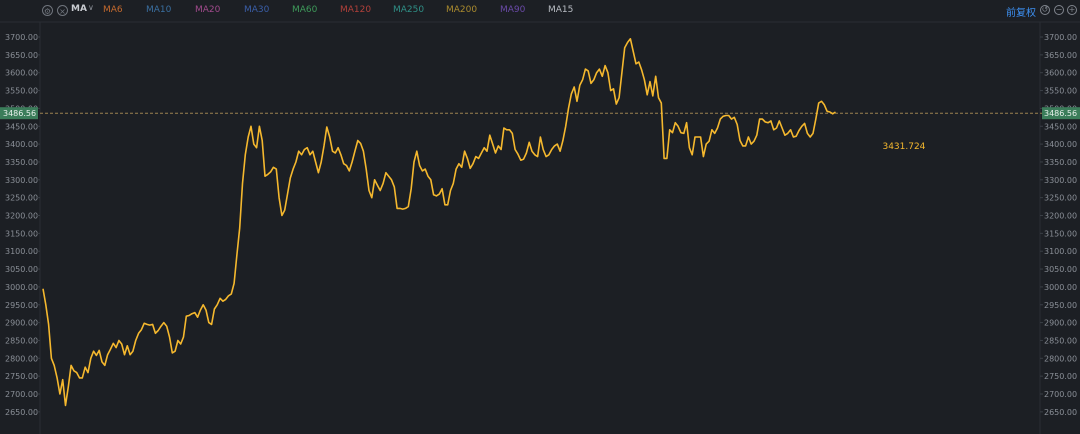  What do you see at coordinates (1060, 305) in the screenshot?
I see `y-tick-label-right: 2950.00` at bounding box center [1060, 305].